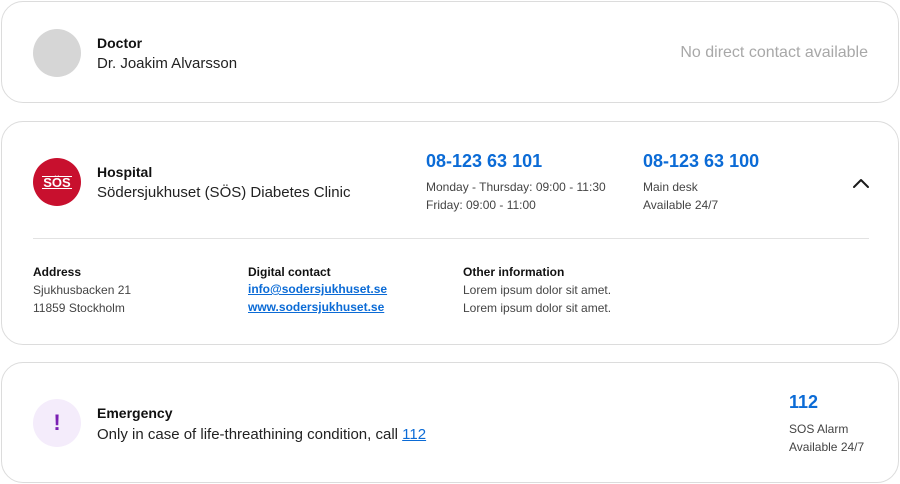 The image size is (900, 484). What do you see at coordinates (316, 307) in the screenshot?
I see `website-link: www.sodersjukhuset.se` at bounding box center [316, 307].